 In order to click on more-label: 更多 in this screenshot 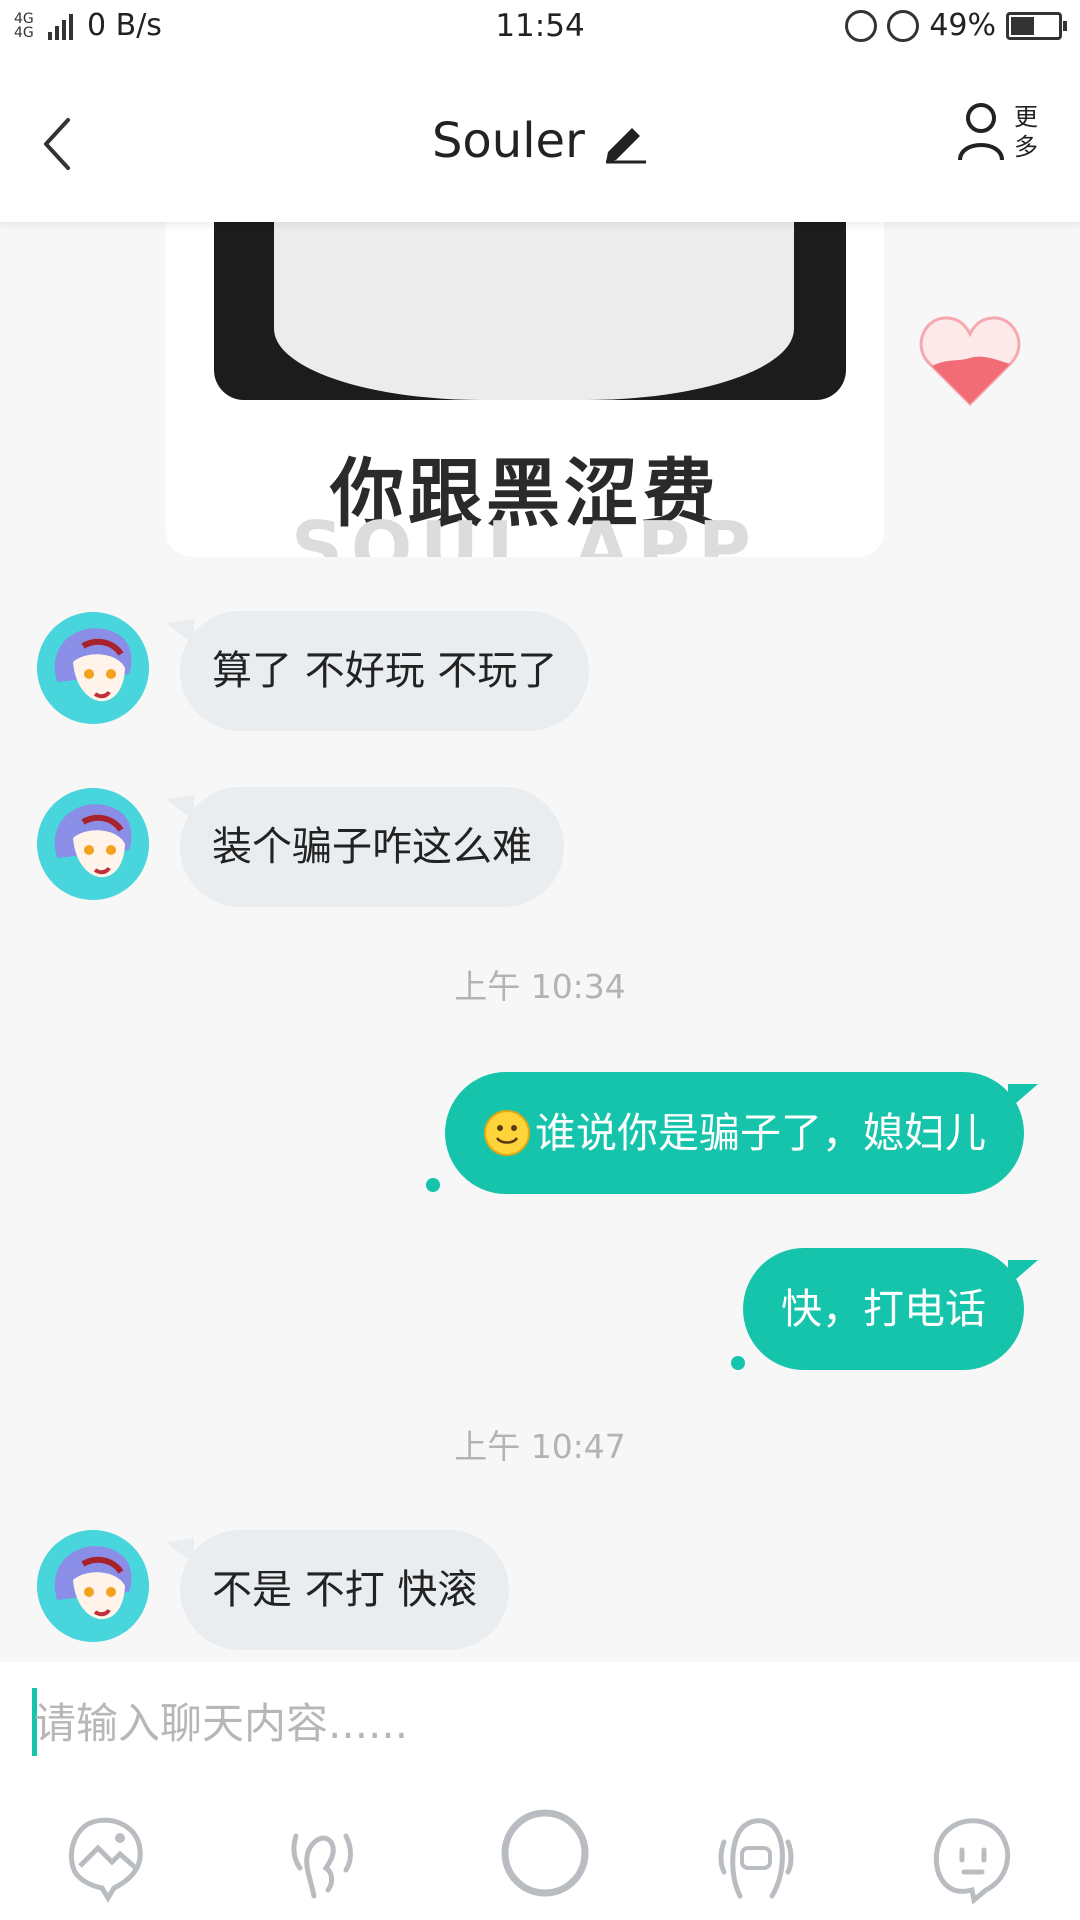, I will do `click(1026, 132)`.